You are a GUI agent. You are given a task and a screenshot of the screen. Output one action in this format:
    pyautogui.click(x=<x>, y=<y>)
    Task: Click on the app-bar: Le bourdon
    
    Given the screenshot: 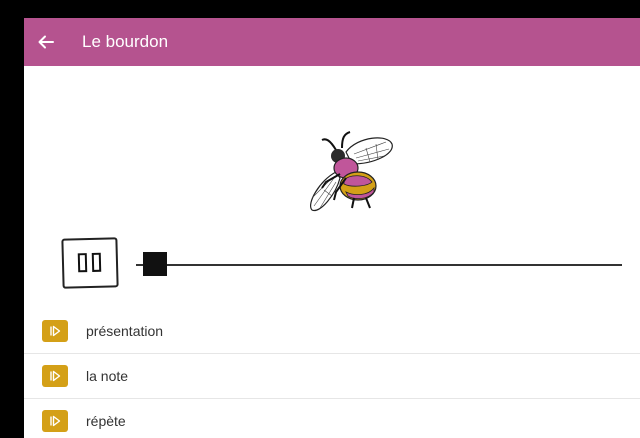 What is the action you would take?
    pyautogui.click(x=332, y=42)
    